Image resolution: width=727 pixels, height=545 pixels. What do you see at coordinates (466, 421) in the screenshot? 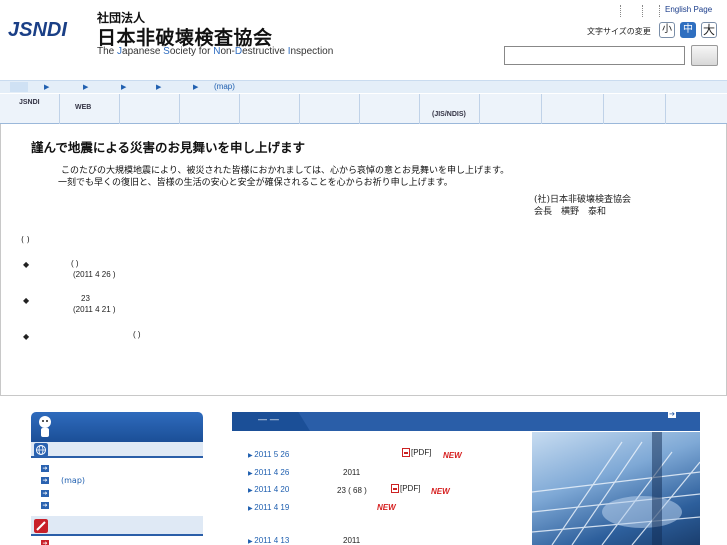
I see `news-header: ― ―` at bounding box center [466, 421].